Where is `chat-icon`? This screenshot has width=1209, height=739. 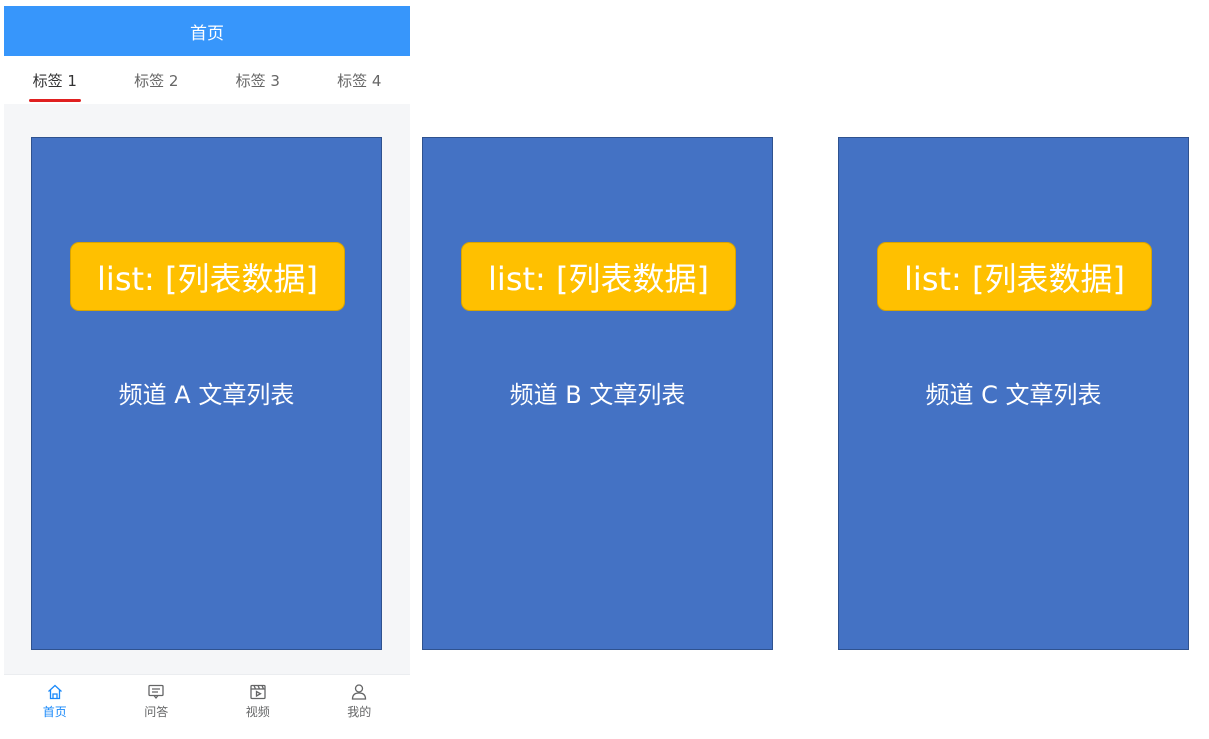 chat-icon is located at coordinates (156, 692).